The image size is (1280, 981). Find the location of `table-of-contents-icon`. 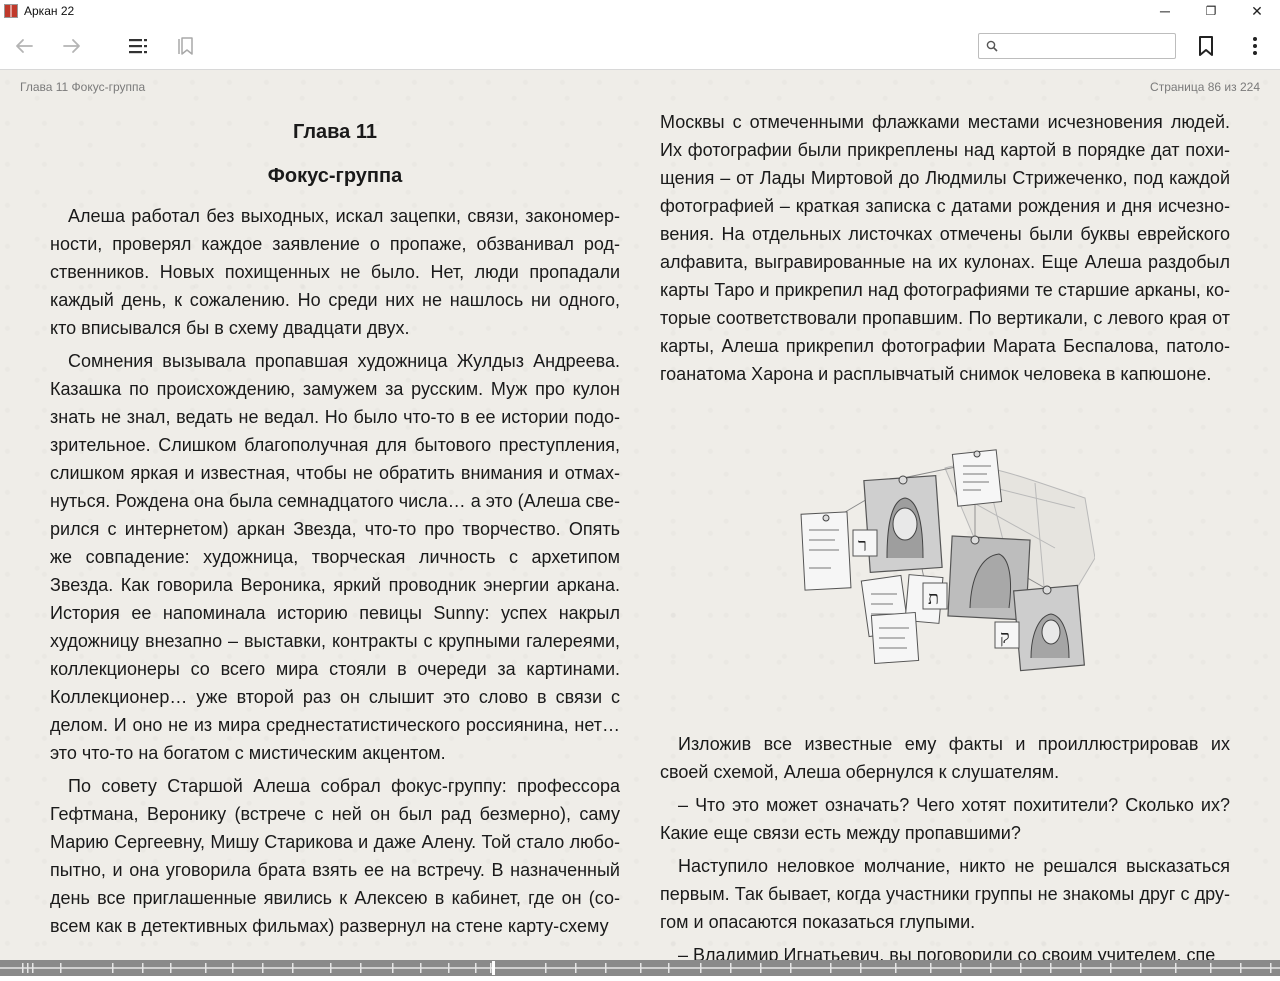

table-of-contents-icon is located at coordinates (138, 46).